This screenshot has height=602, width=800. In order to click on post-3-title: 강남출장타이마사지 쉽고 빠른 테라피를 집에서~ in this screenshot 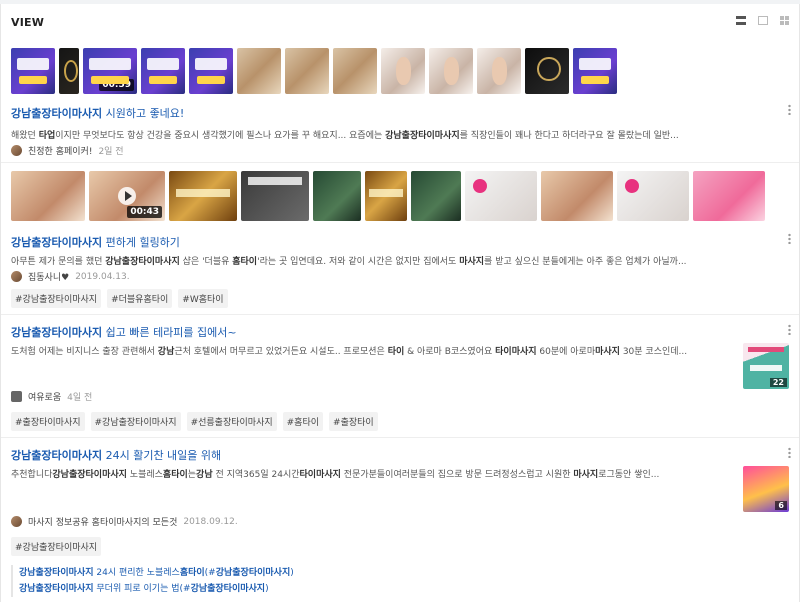, I will do `click(124, 332)`.